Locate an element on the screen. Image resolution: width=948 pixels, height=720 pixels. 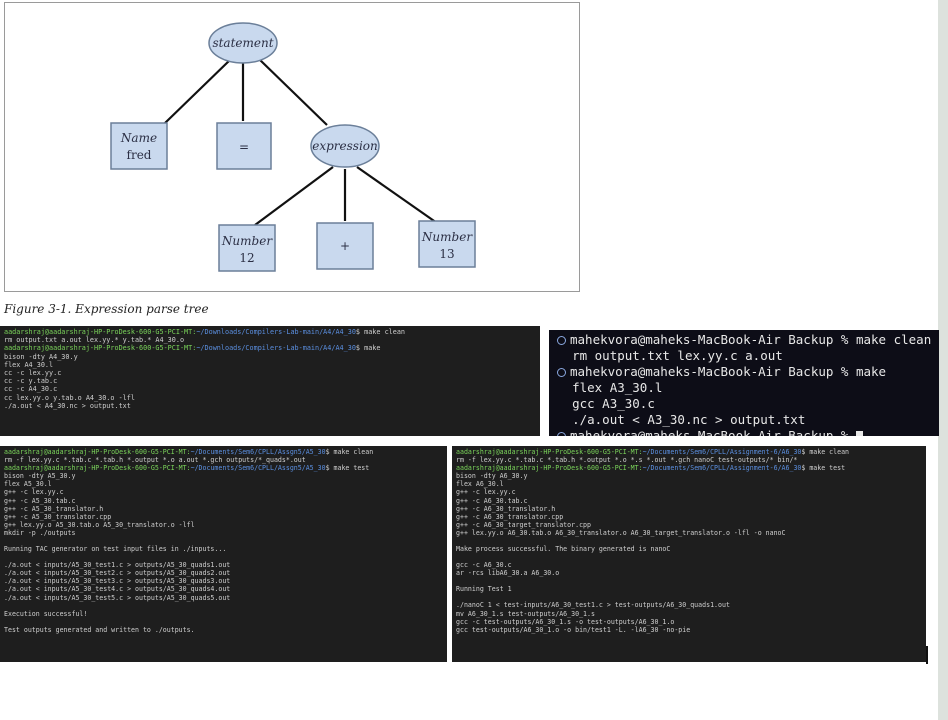
output-text: flex A3_30.l is located at coordinates (617, 387).